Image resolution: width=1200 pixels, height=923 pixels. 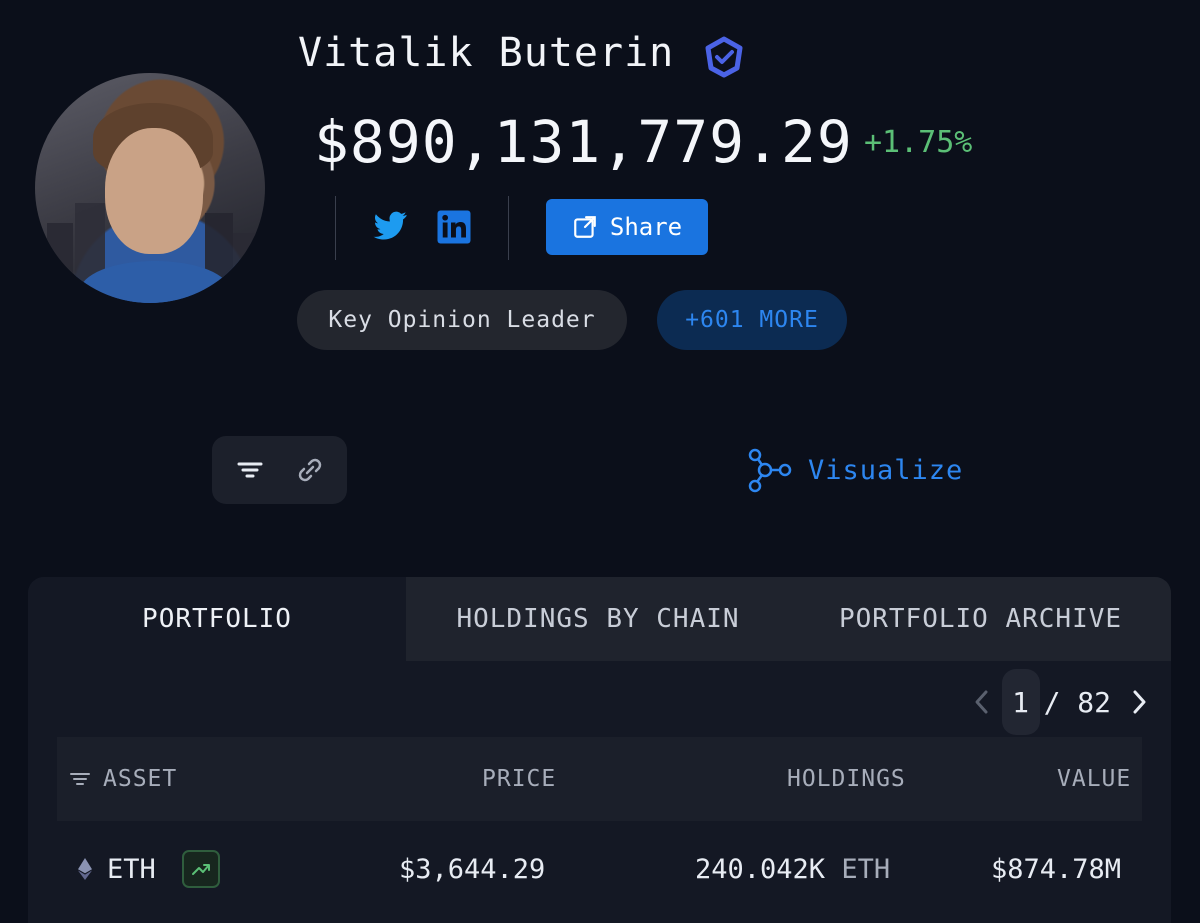 What do you see at coordinates (724, 57) in the screenshot?
I see `verified-badge-icon` at bounding box center [724, 57].